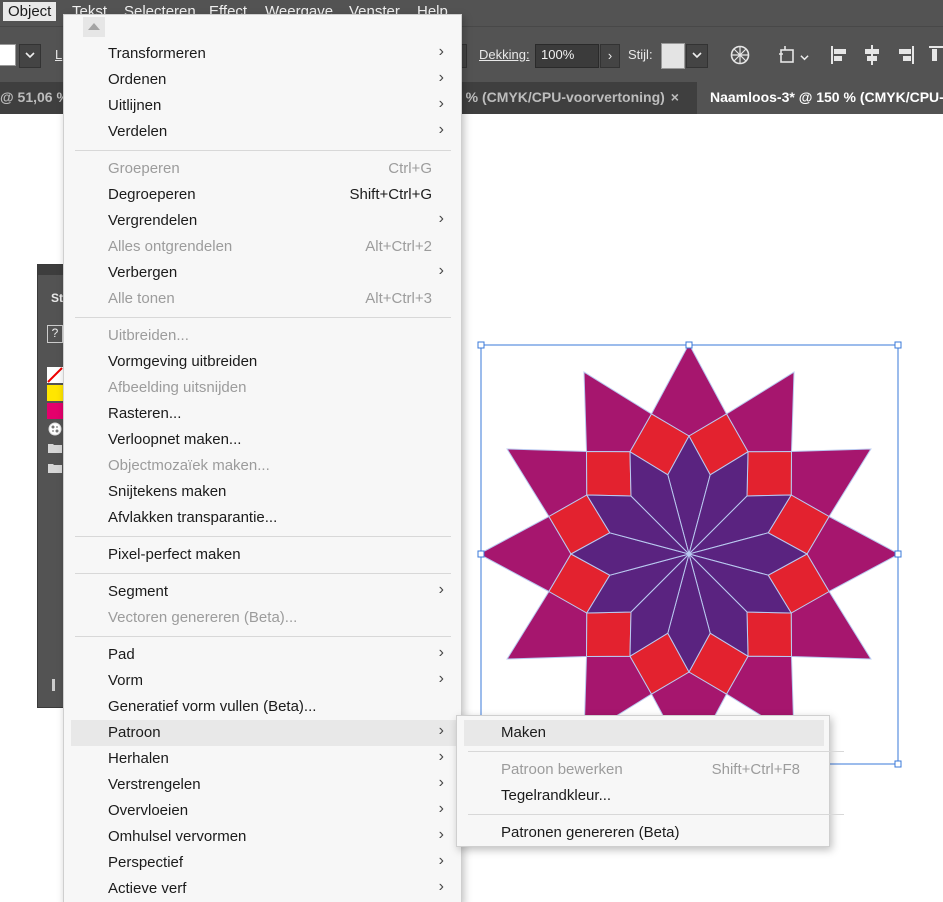  I want to click on menu-item-patroon-bewerken: Patroon bewerken Shift+Ctrl+F8, so click(644, 770).